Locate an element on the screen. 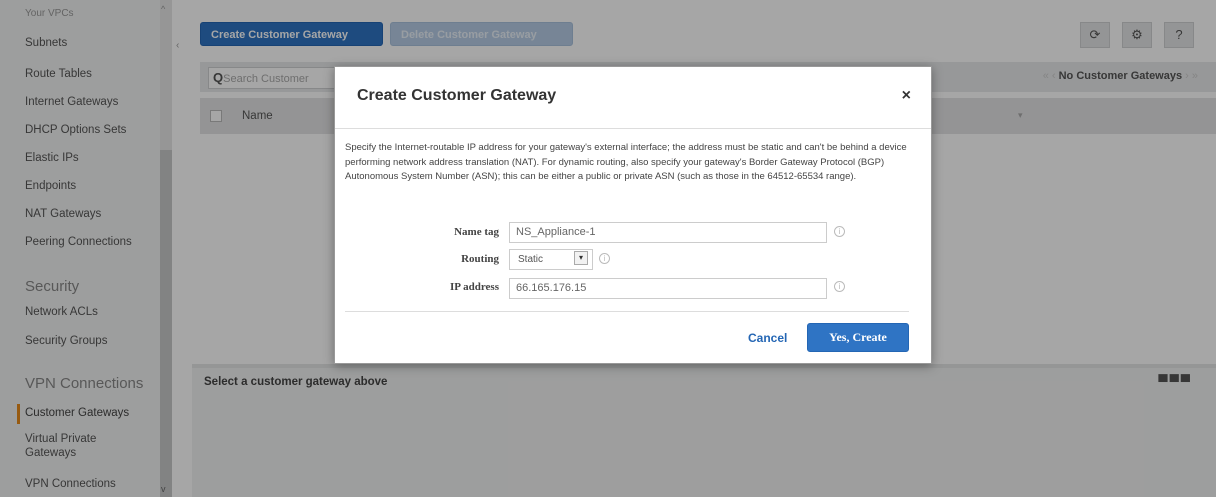 Image resolution: width=1216 pixels, height=497 pixels. ip-address-label: IP address is located at coordinates (474, 287).